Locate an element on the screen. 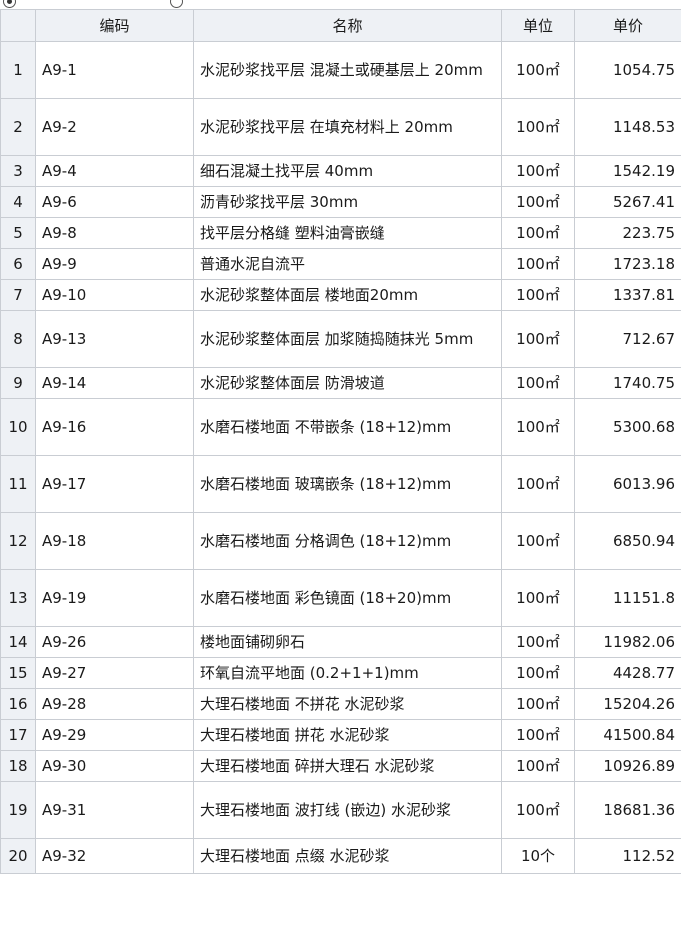 This screenshot has height=943, width=681. table-row: 11 A9-17 水磨石楼地面 玻璃嵌条 (18+12)mm 100㎡ 6013.96 is located at coordinates (340, 484).